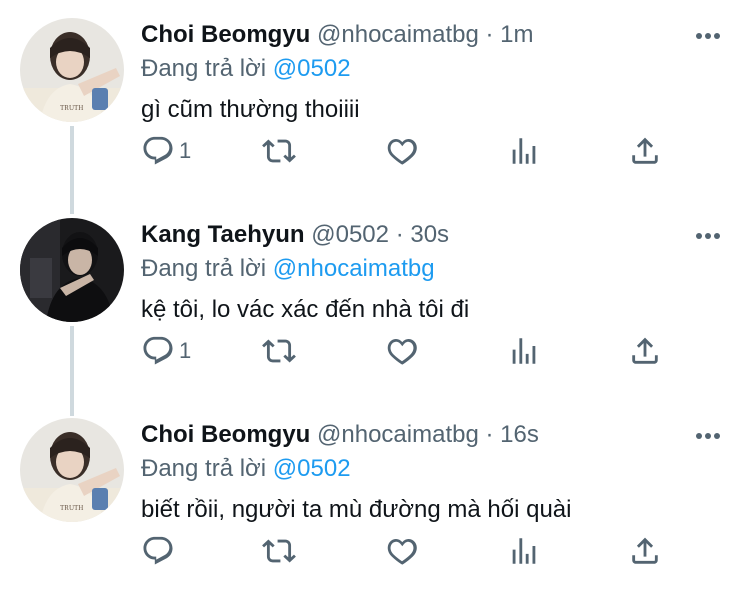 The image size is (750, 594). I want to click on tweet-text: biết rồii, người ta mù đường mà hối quài, so click(356, 509).